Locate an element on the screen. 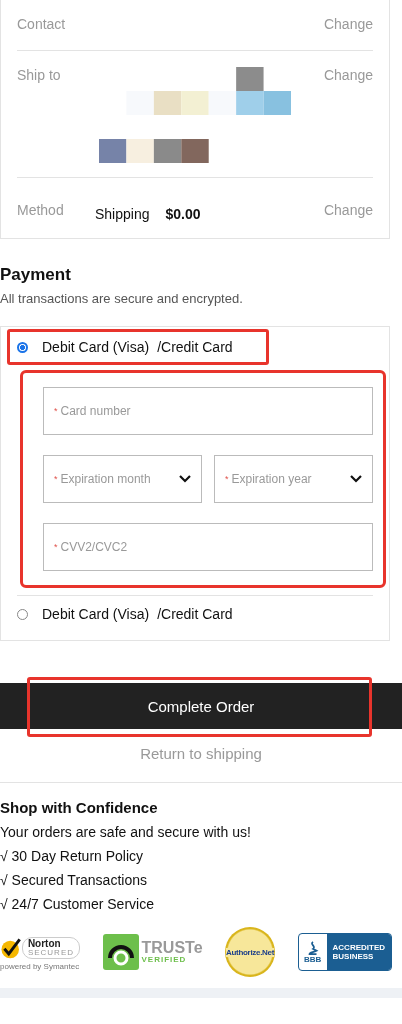  return-link: Return to shipping is located at coordinates (201, 753).